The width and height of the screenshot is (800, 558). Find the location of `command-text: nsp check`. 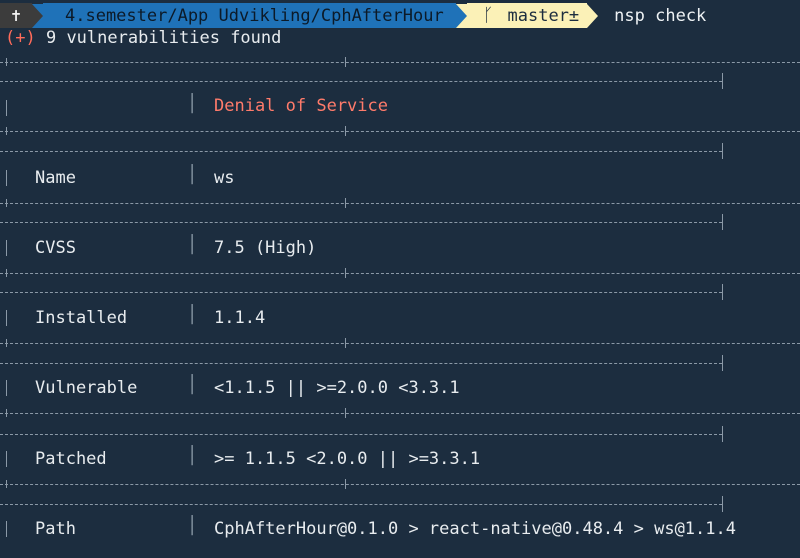

command-text: nsp check is located at coordinates (660, 15).